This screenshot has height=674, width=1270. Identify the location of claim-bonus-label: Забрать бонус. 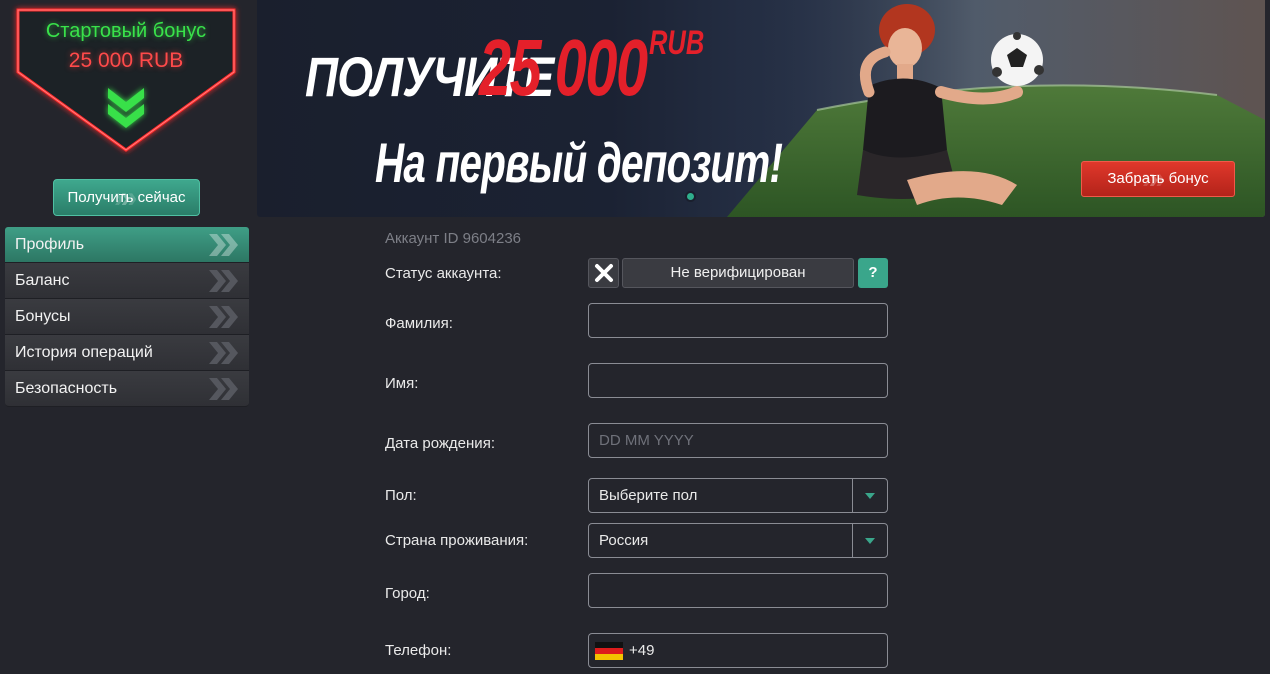
(1158, 178).